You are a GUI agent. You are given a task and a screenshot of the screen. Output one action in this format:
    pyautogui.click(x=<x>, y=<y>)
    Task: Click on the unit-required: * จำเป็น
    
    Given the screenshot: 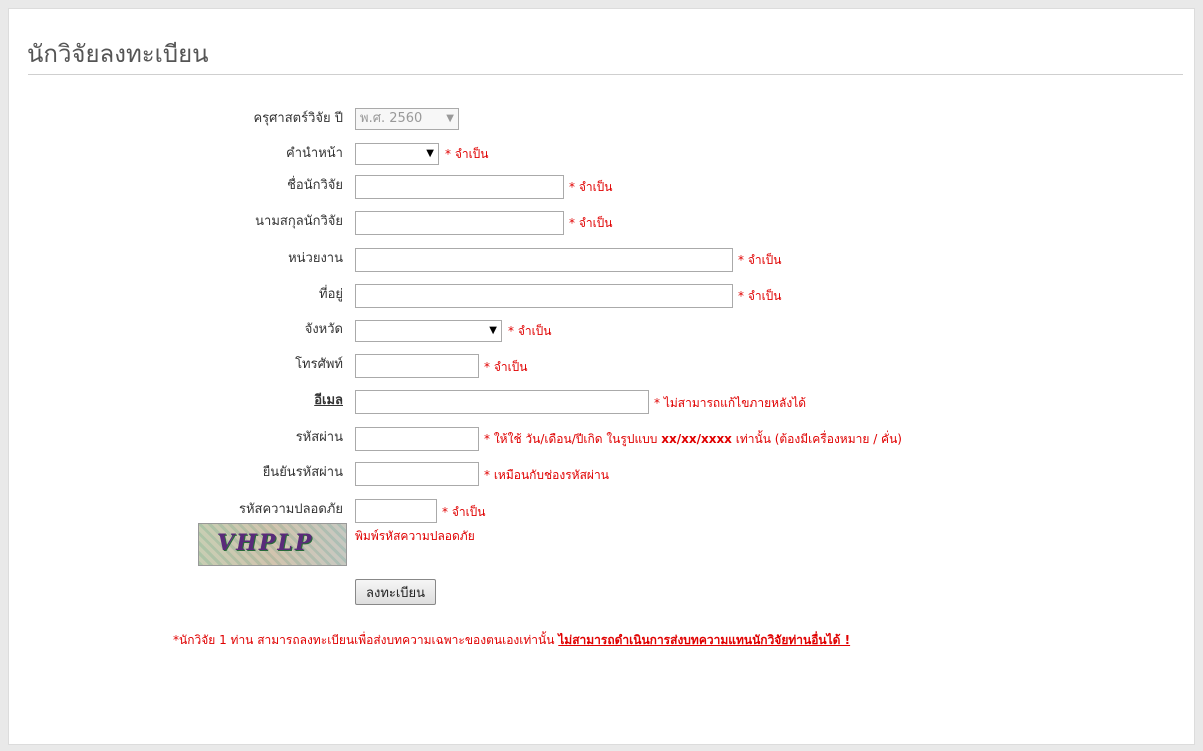 What is the action you would take?
    pyautogui.click(x=760, y=260)
    